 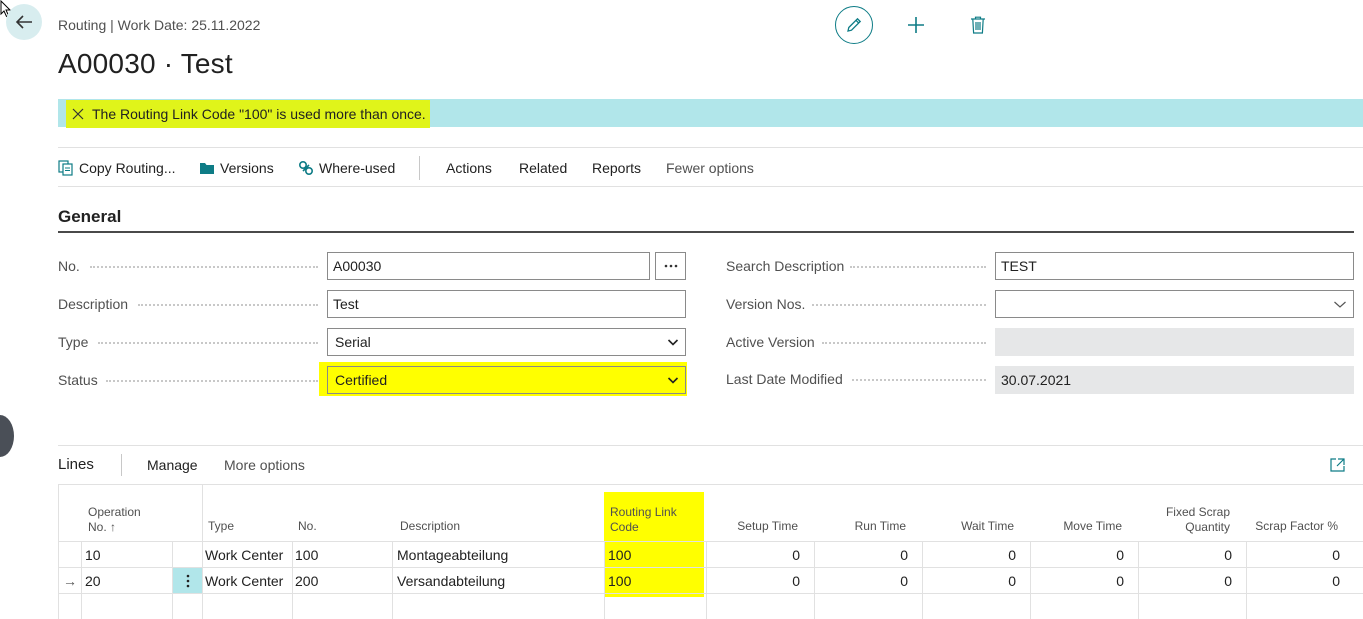 What do you see at coordinates (306, 555) in the screenshot?
I see `cell-no: 100` at bounding box center [306, 555].